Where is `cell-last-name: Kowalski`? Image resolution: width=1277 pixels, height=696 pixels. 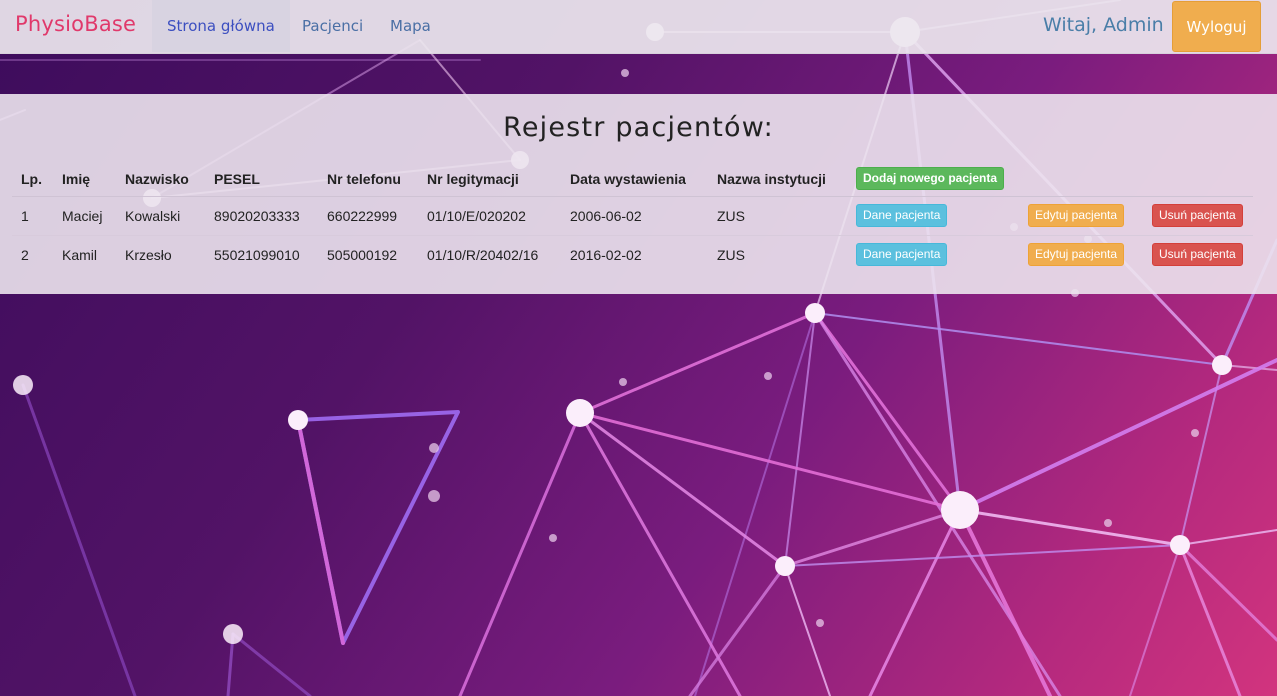
cell-last-name: Kowalski is located at coordinates (160, 215).